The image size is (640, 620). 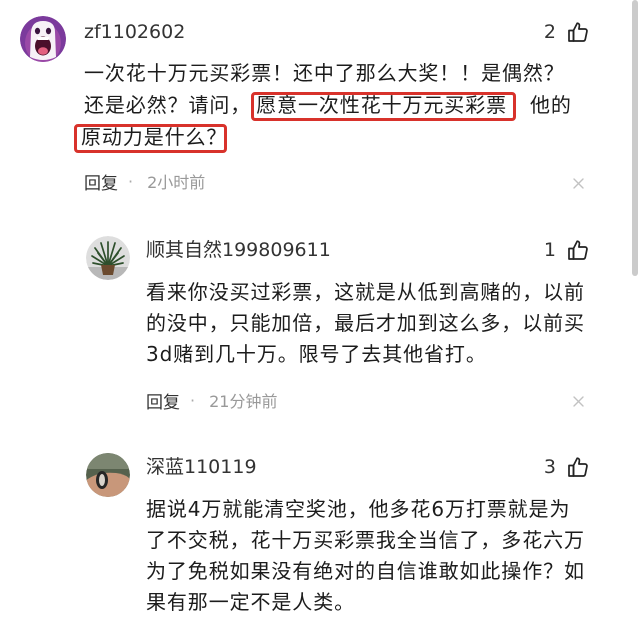 I want to click on text-segment: 他的, so click(x=551, y=105).